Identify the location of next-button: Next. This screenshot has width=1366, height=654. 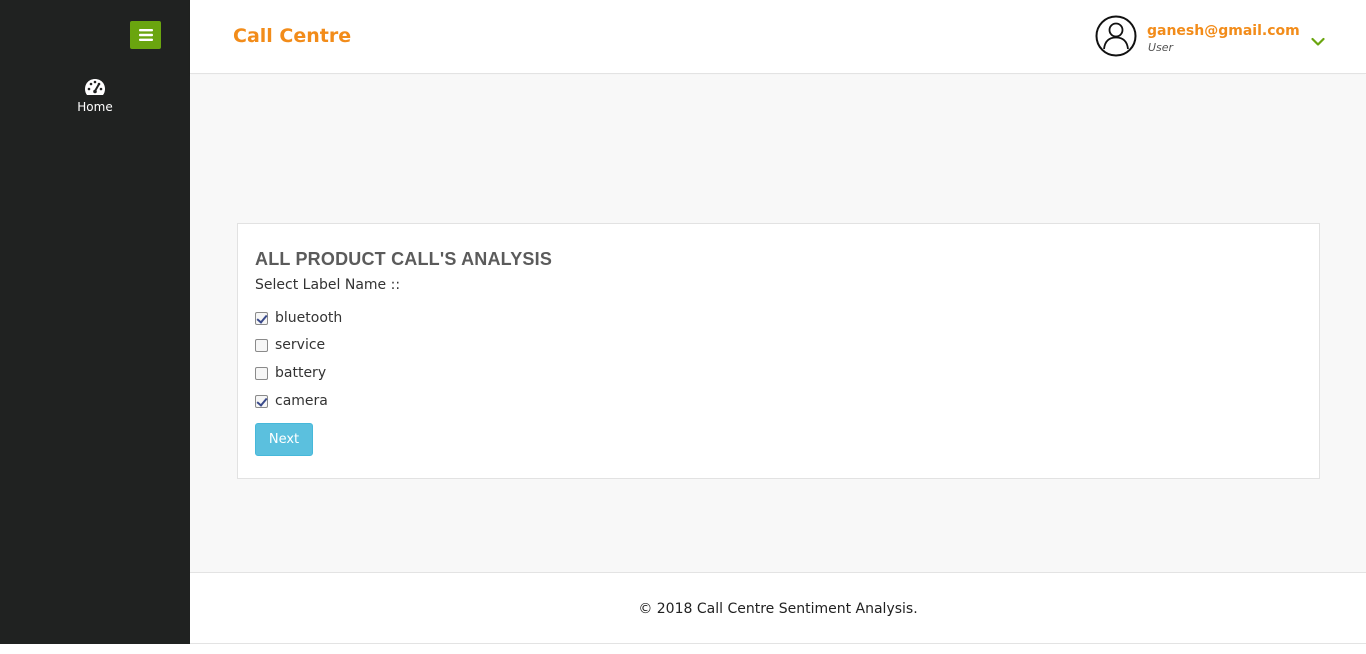
(284, 439).